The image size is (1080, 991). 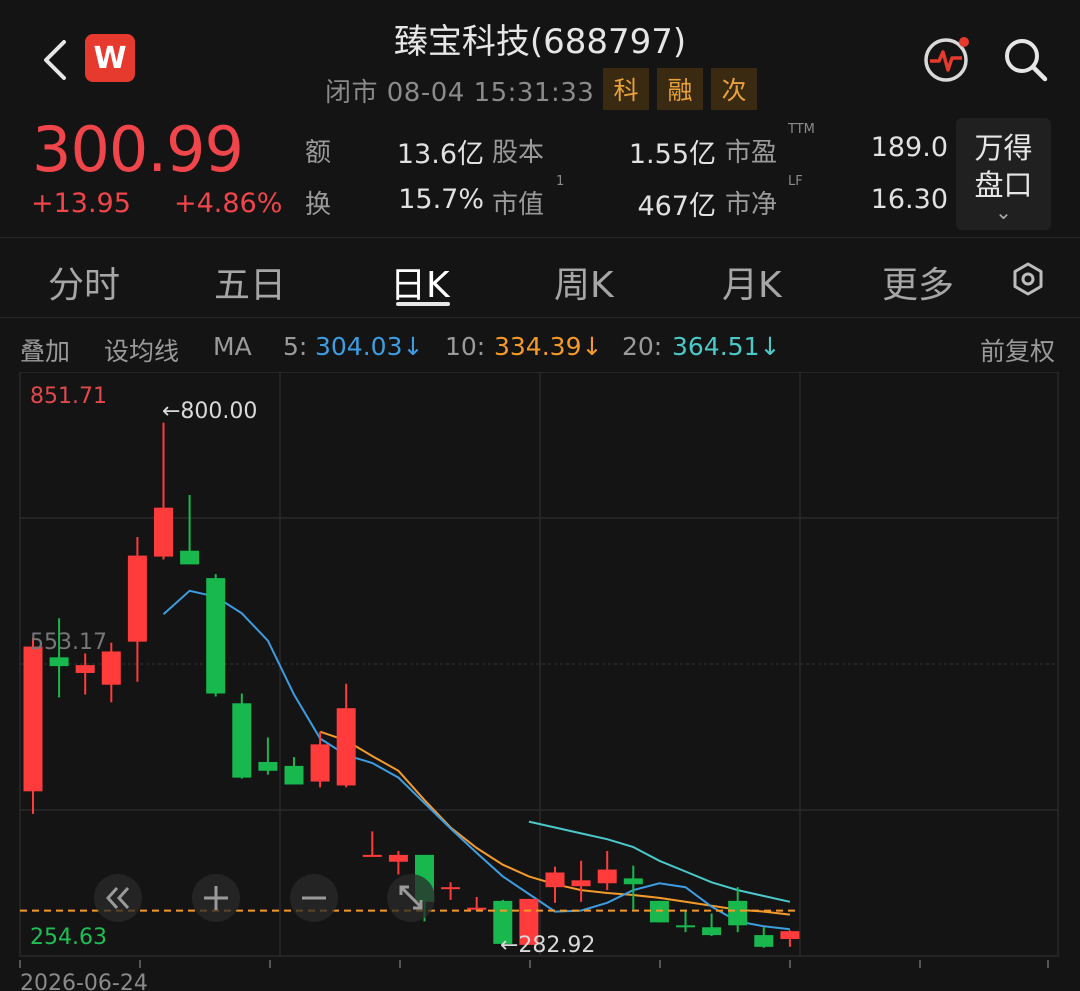 I want to click on tag-new: 次, so click(x=734, y=89).